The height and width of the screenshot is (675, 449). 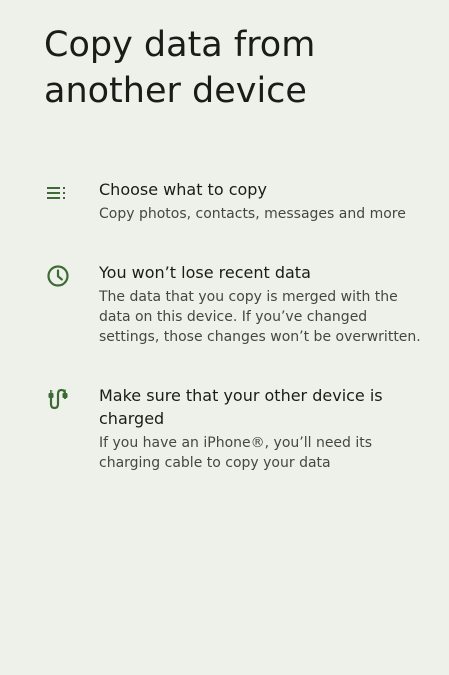 What do you see at coordinates (58, 399) in the screenshot?
I see `cable-icon` at bounding box center [58, 399].